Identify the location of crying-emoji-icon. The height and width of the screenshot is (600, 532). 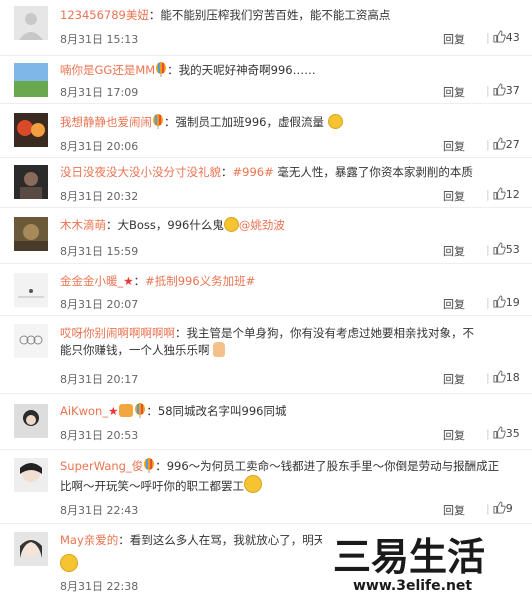
(231, 224).